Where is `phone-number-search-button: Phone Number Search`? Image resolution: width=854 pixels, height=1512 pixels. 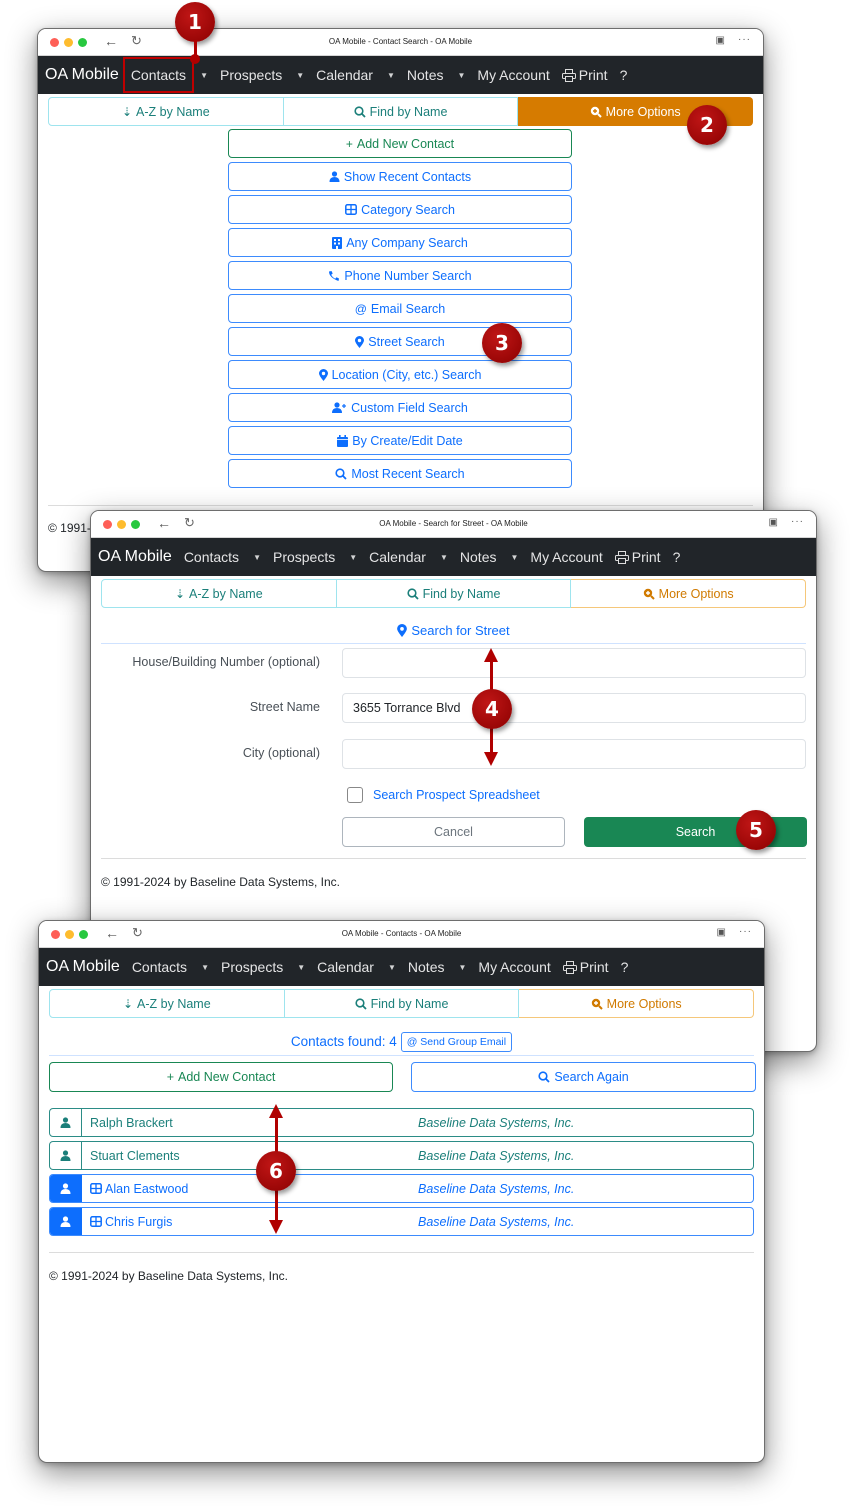
phone-number-search-button: Phone Number Search is located at coordinates (400, 275).